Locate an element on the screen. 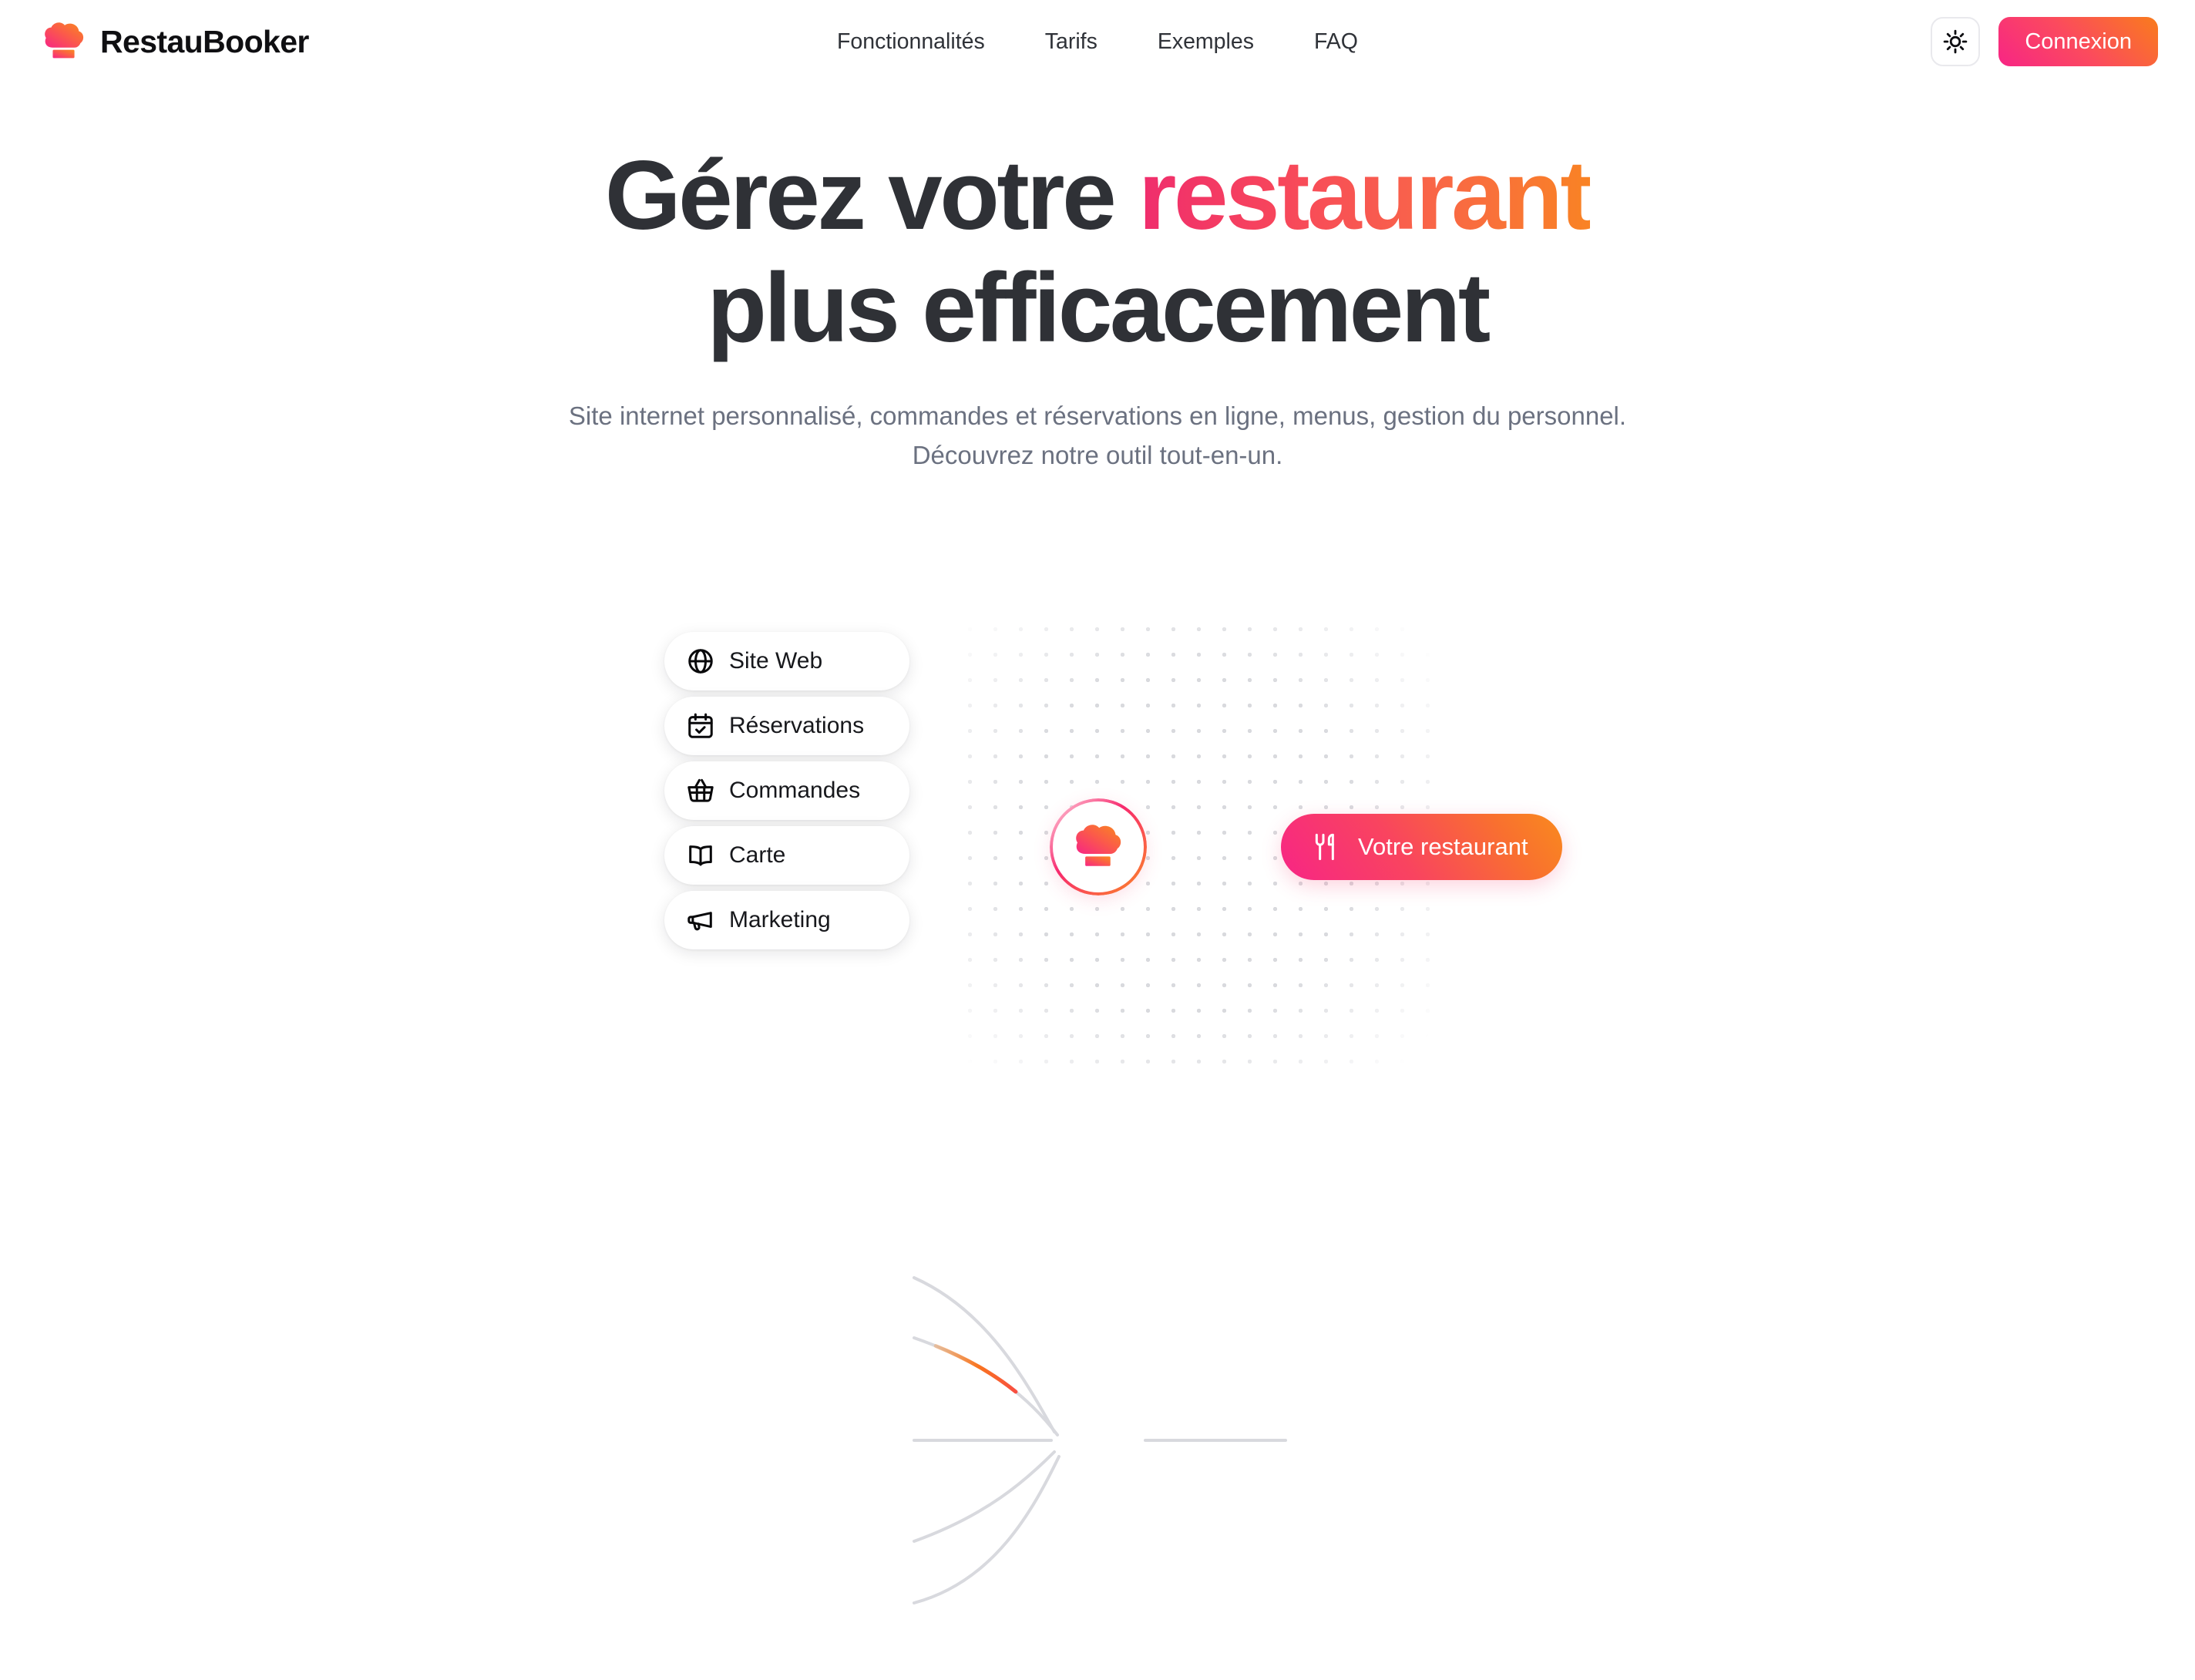 This screenshot has width=2195, height=1680. feature-pill-site-web: Site Web is located at coordinates (786, 661).